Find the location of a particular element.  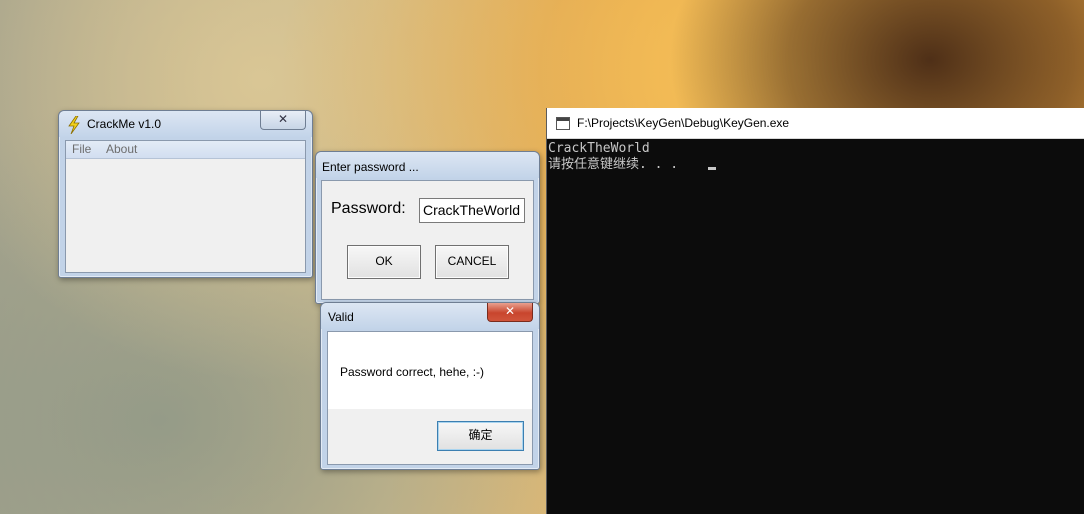

console-line: 请按任意键继续. . . is located at coordinates (613, 164).